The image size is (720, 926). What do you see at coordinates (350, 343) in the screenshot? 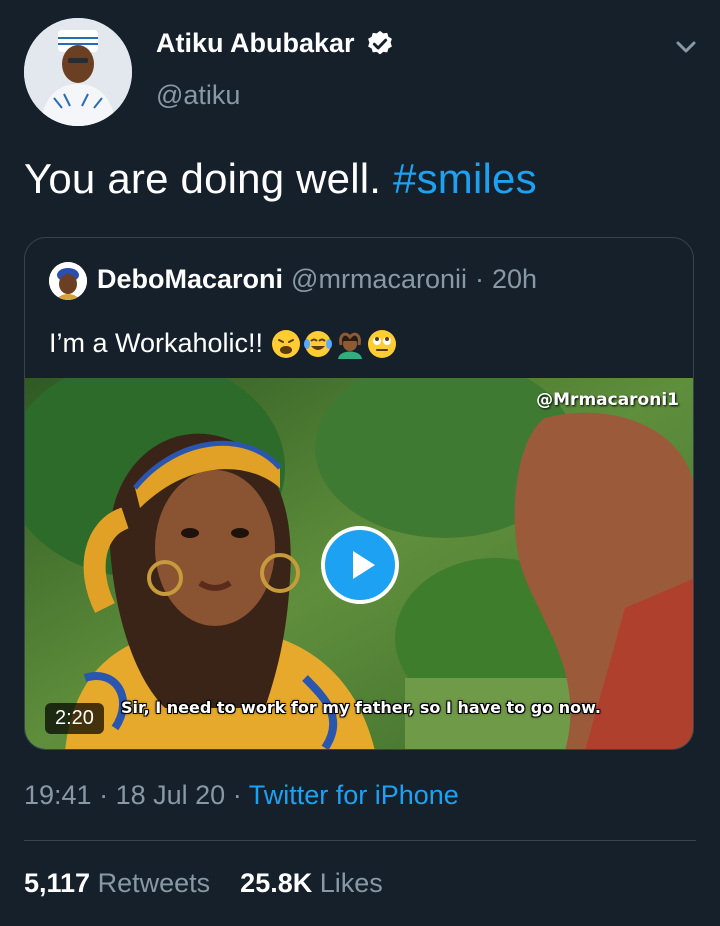
I see `person-gesturing-ok-icon` at bounding box center [350, 343].